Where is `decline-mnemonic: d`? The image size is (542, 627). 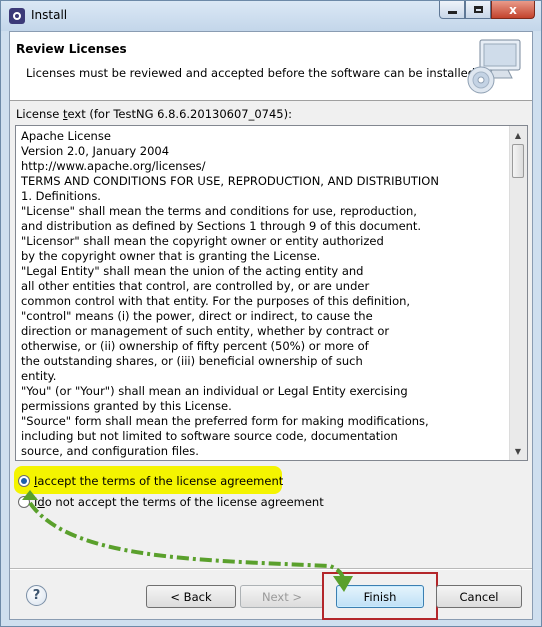 decline-mnemonic: d is located at coordinates (41, 502).